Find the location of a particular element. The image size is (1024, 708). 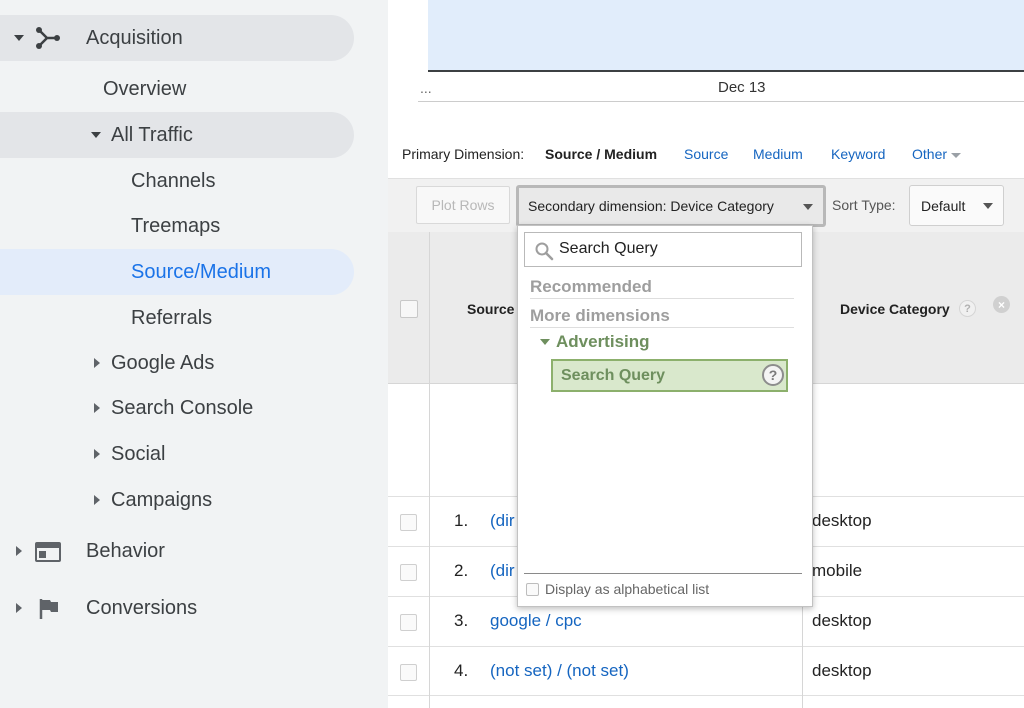

nav-all-traffic: All Traffic is located at coordinates (177, 135).